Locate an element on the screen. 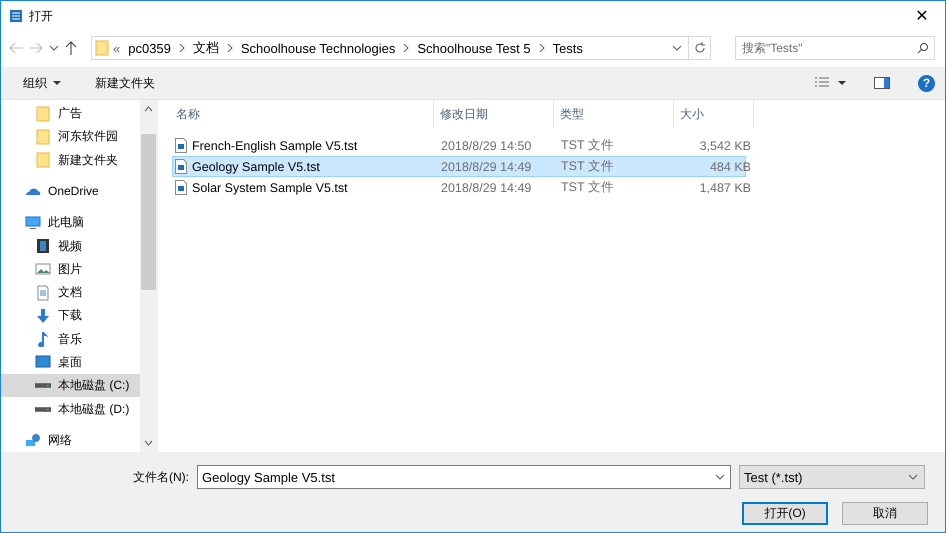  search-icon is located at coordinates (923, 48).